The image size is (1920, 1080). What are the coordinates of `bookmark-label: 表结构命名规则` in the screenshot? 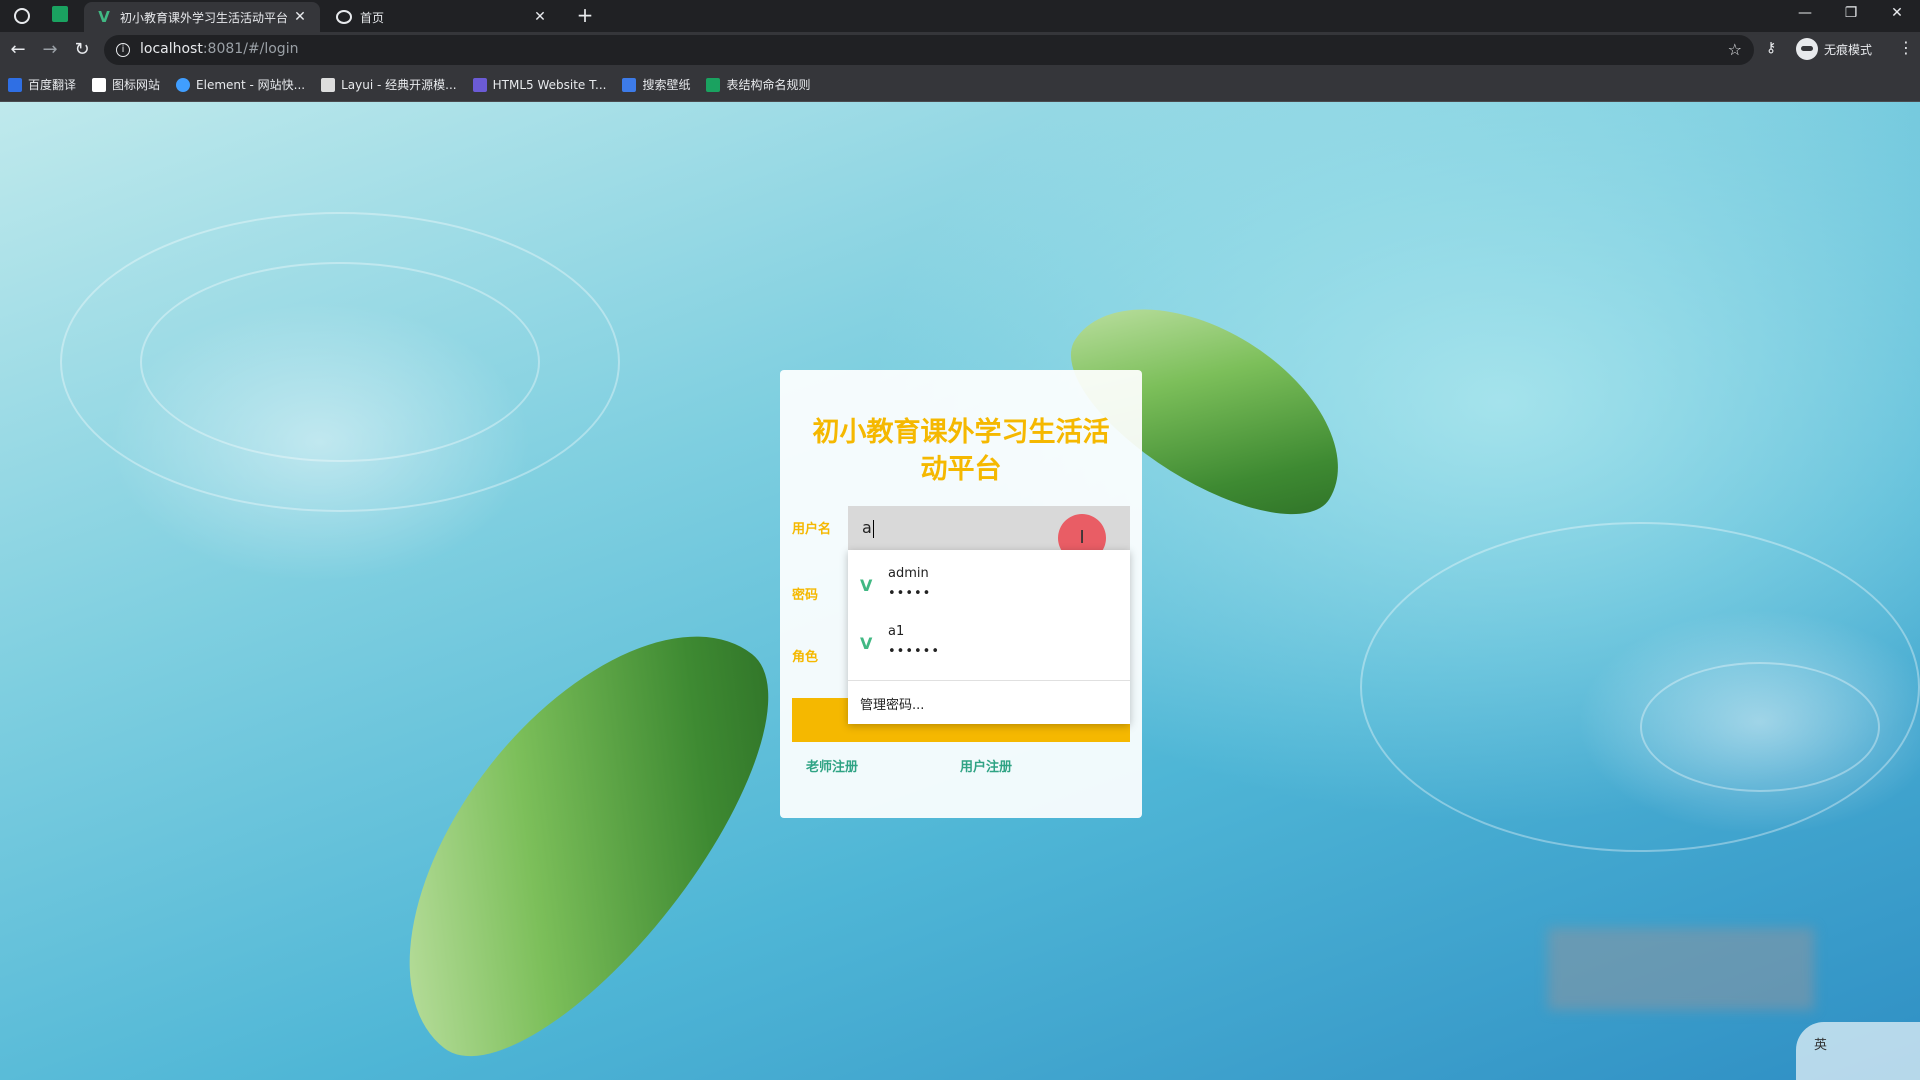 It's located at (768, 85).